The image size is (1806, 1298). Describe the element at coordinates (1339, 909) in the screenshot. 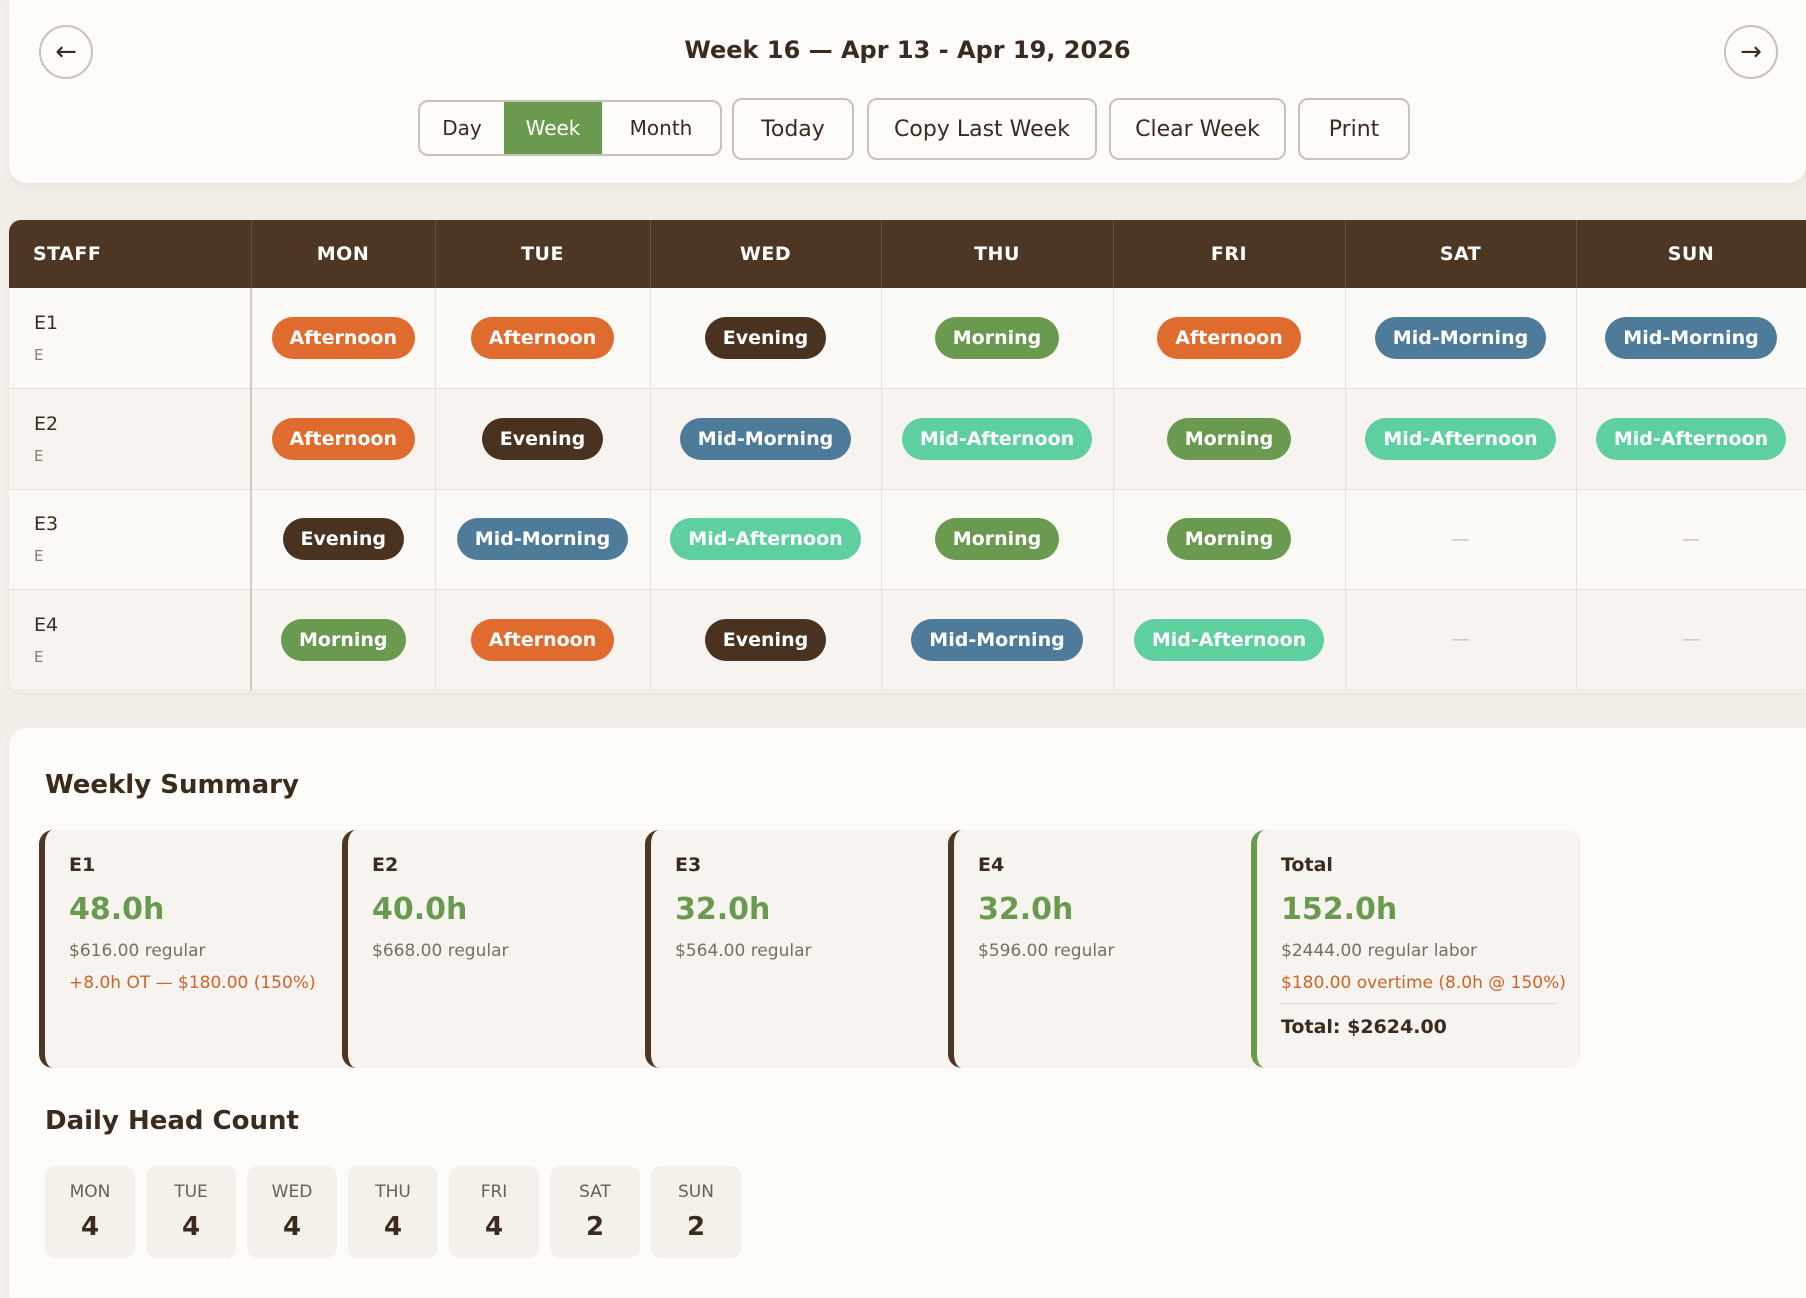

I see `total-hours: 152.0h` at that location.